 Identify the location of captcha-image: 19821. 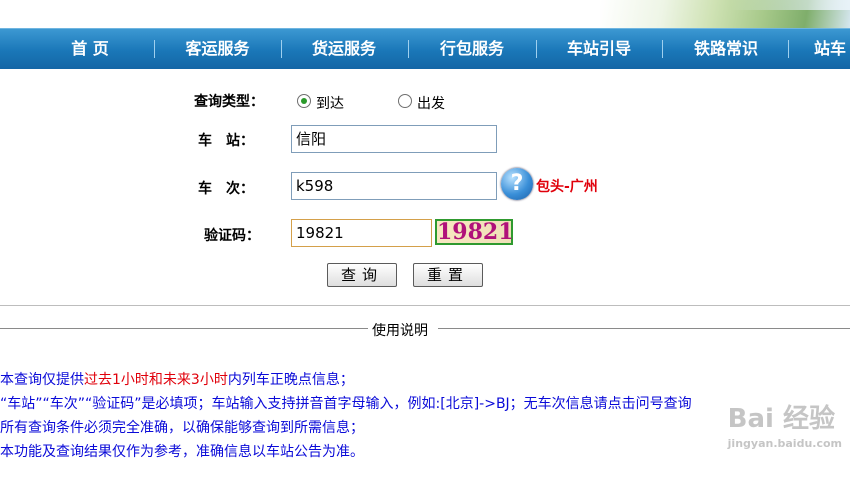
(474, 232).